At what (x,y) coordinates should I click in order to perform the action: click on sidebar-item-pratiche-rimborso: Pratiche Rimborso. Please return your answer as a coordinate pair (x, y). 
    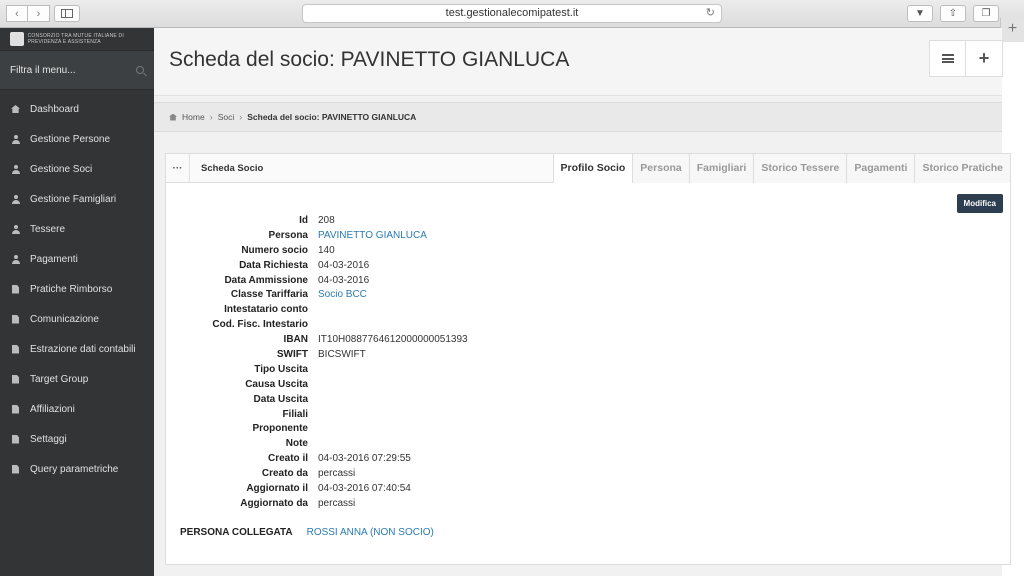
    Looking at the image, I should click on (77, 289).